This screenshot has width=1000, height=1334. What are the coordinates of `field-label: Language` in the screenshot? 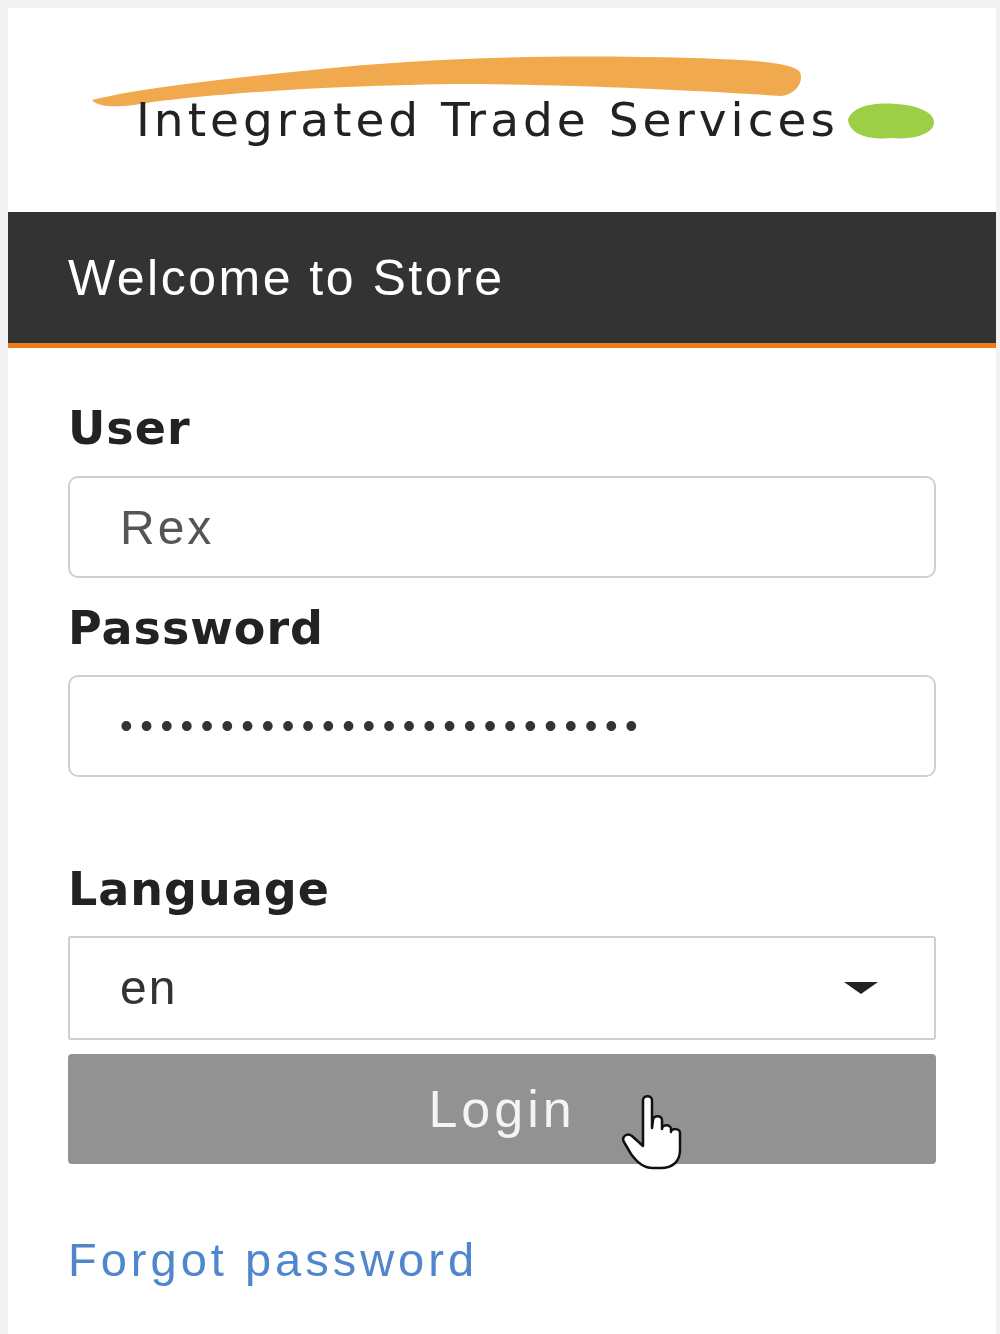 It's located at (199, 889).